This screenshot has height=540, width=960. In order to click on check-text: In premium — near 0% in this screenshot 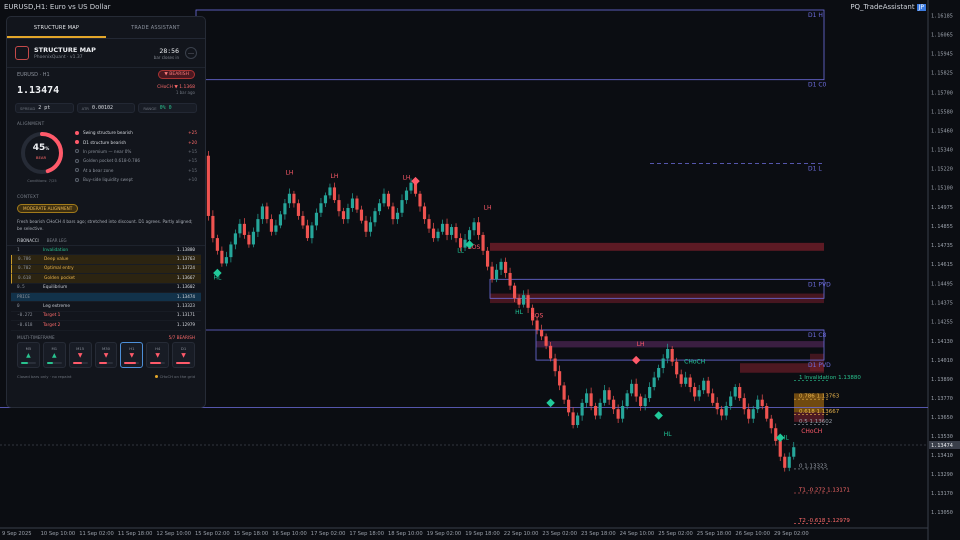, I will do `click(107, 151)`.